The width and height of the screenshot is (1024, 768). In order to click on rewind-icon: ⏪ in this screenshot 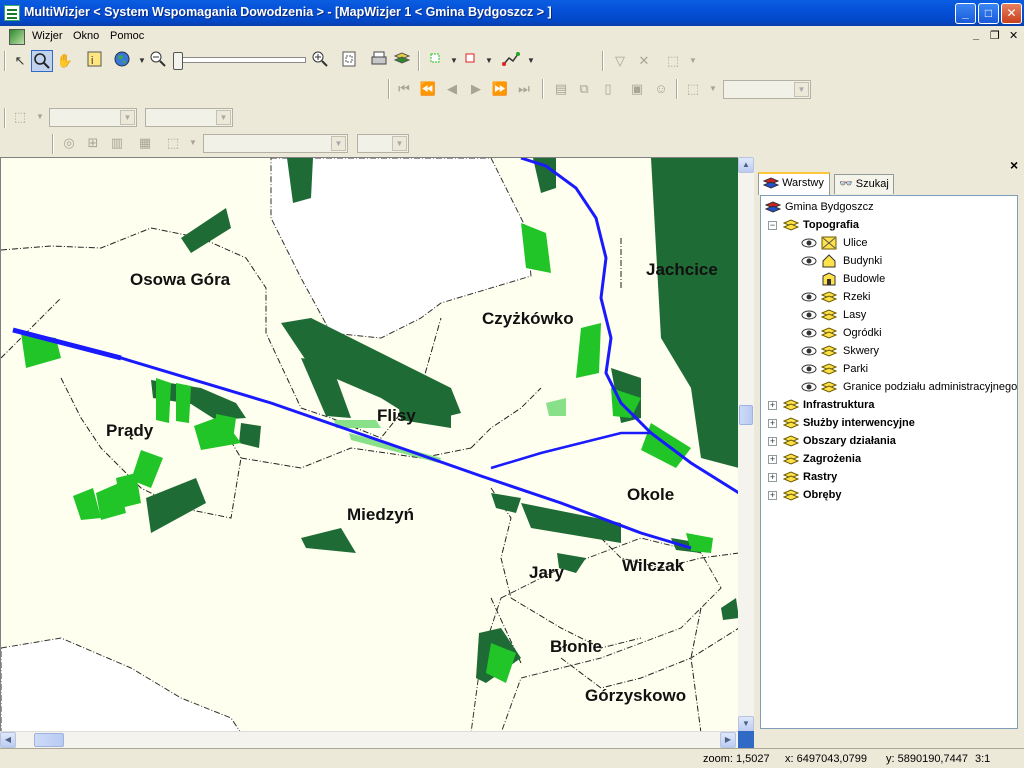, I will do `click(428, 89)`.